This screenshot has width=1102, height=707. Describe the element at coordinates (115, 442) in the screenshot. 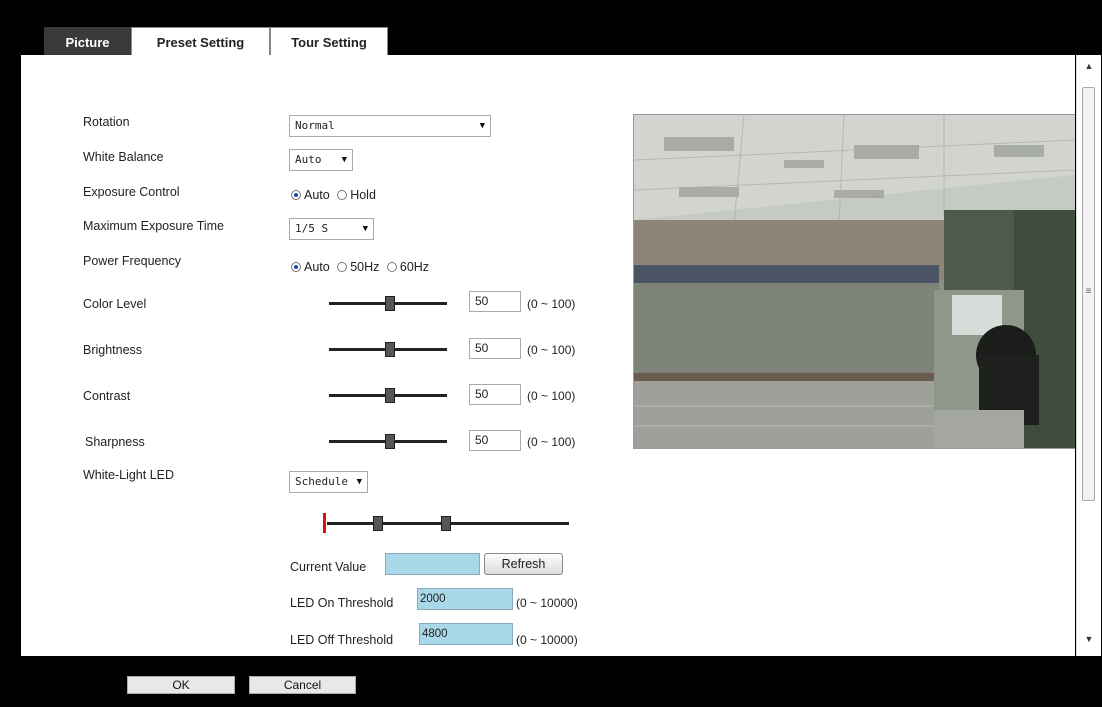

I see `sharpness-label: Sharpness` at that location.